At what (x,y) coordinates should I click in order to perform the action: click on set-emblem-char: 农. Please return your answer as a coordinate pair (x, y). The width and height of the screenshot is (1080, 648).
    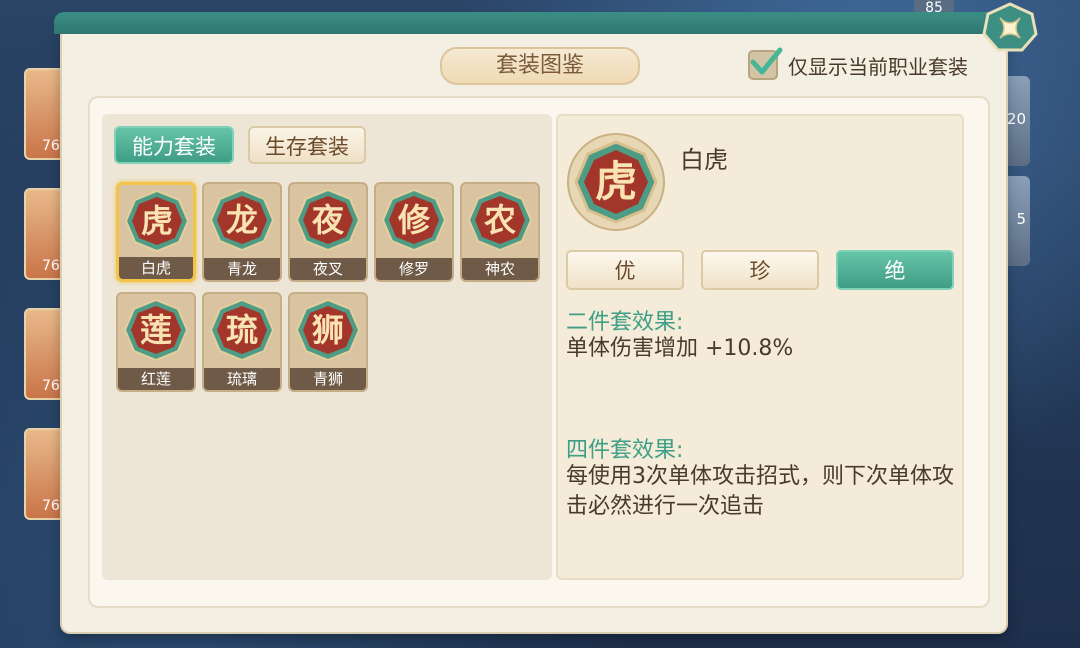
    Looking at the image, I should click on (499, 220).